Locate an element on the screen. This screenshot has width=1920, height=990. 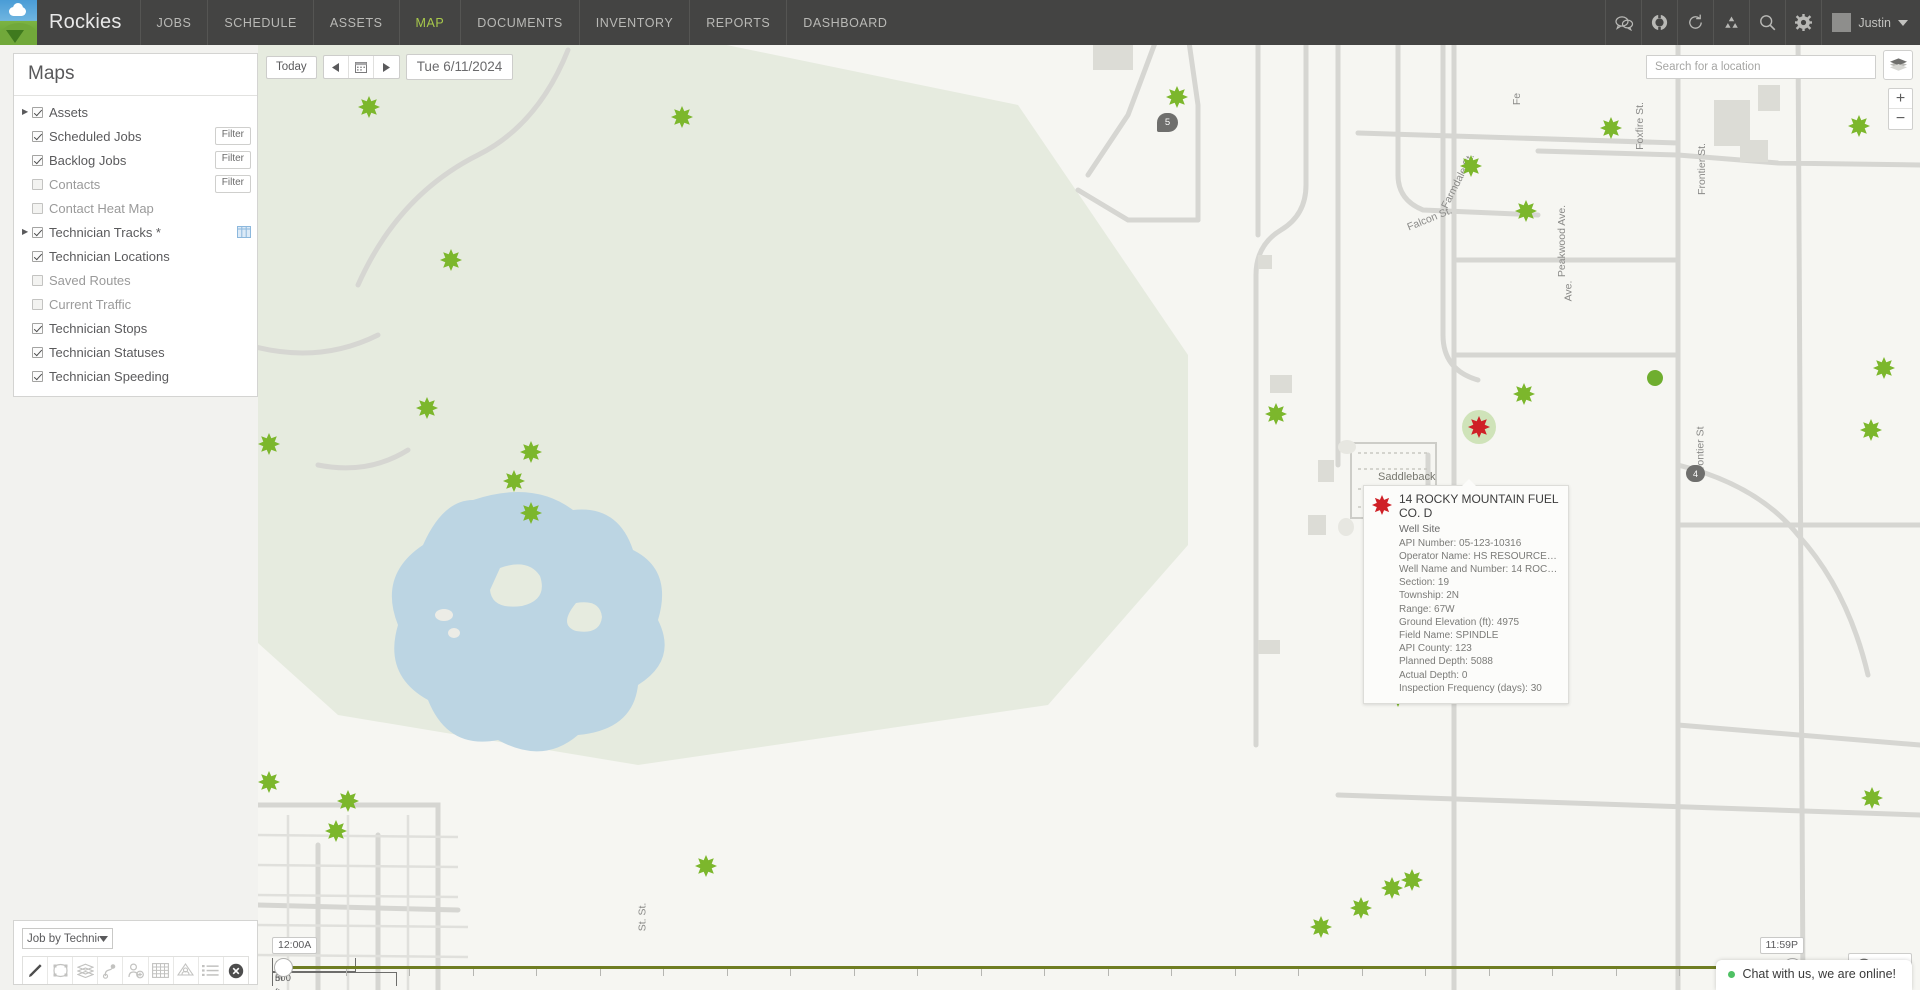
route-icon is located at coordinates (111, 970).